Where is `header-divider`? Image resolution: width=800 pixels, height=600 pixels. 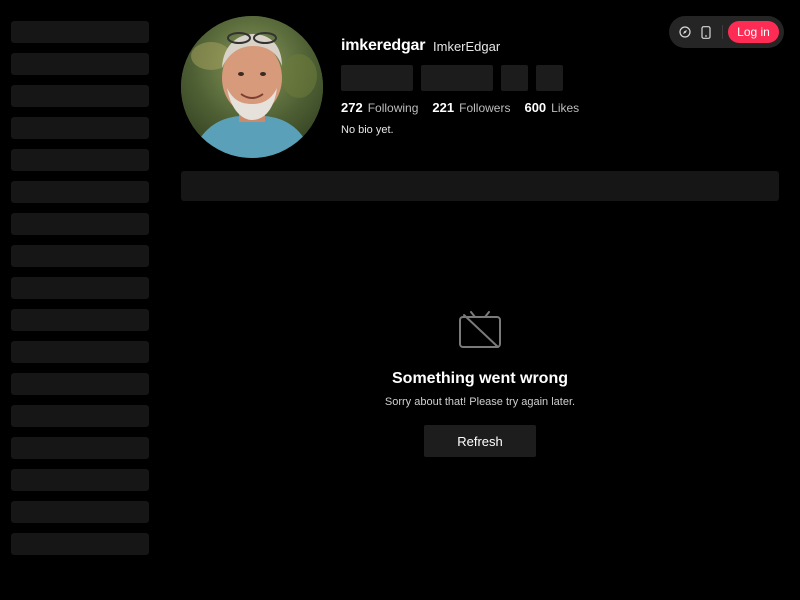
header-divider is located at coordinates (722, 32).